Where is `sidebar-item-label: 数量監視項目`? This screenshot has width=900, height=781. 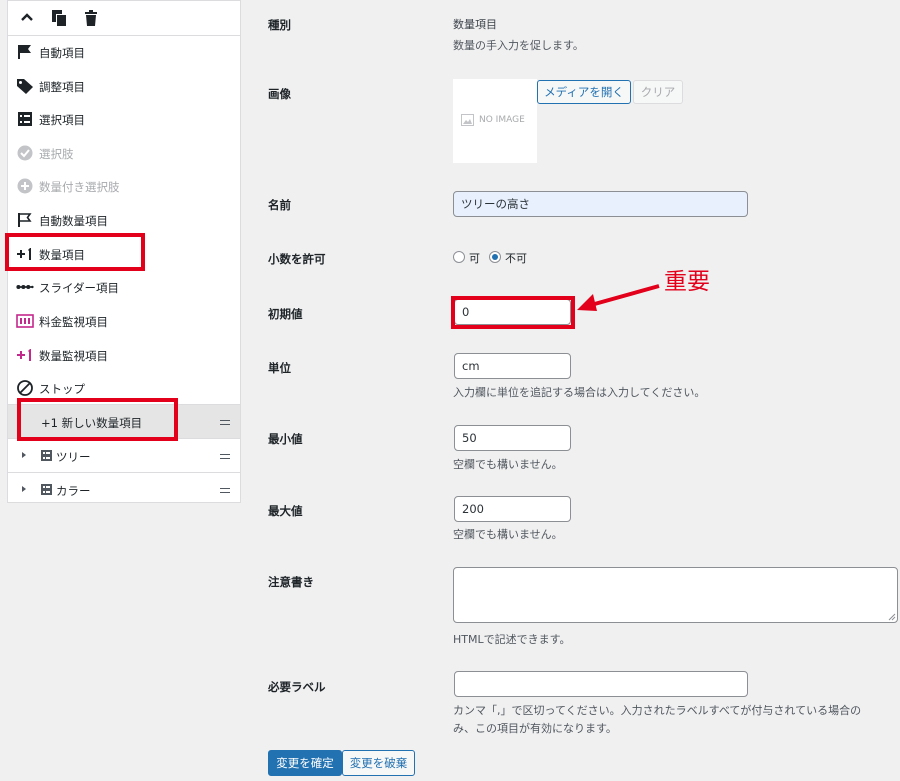 sidebar-item-label: 数量監視項目 is located at coordinates (73, 356).